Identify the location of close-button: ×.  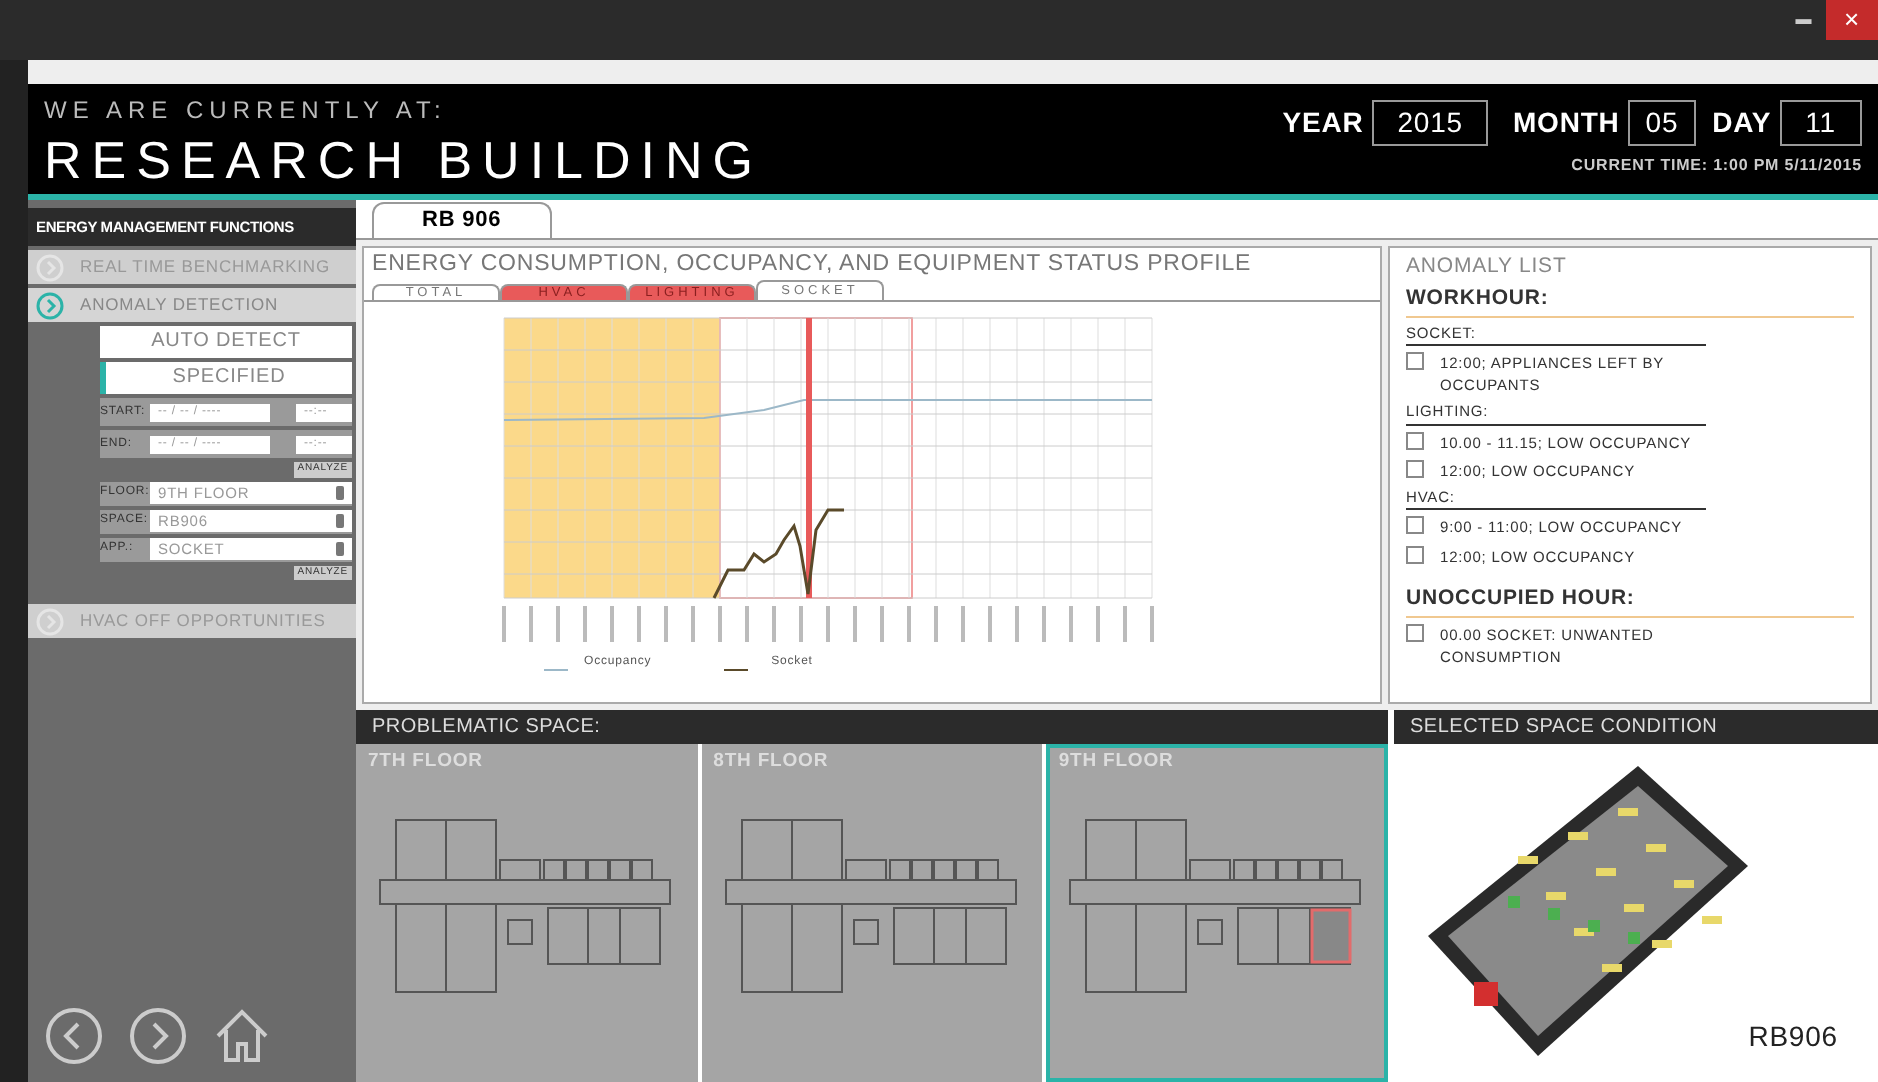
(1852, 20).